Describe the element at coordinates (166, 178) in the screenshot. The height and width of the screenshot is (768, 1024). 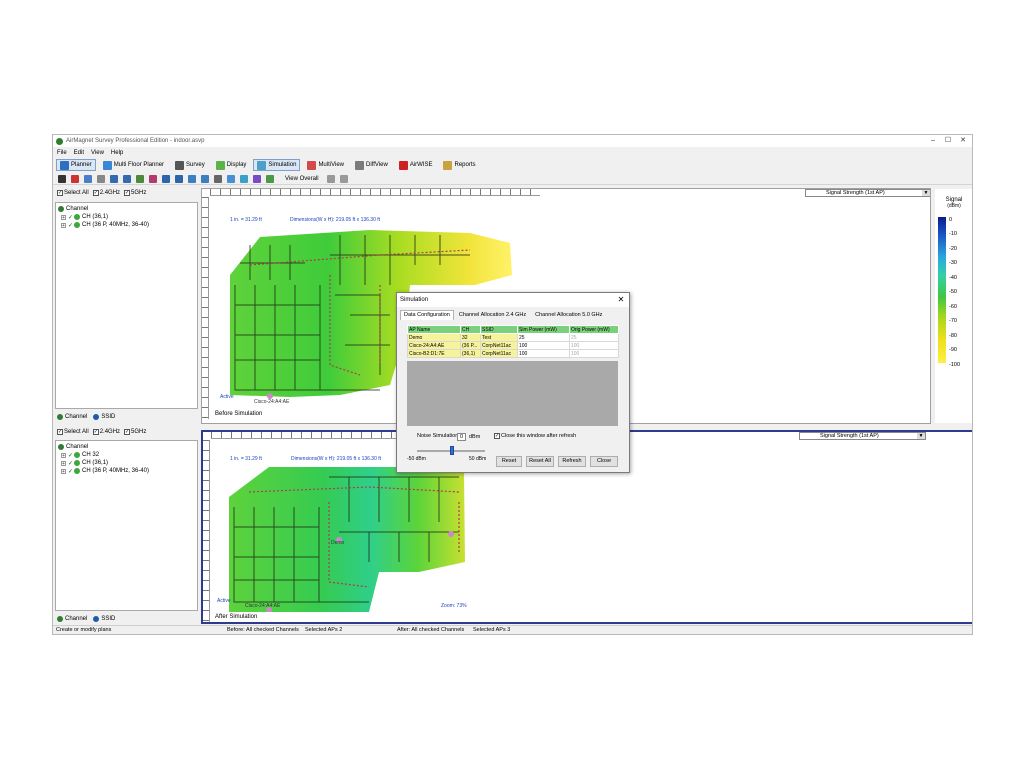
I see `zoom-in-icon` at that location.